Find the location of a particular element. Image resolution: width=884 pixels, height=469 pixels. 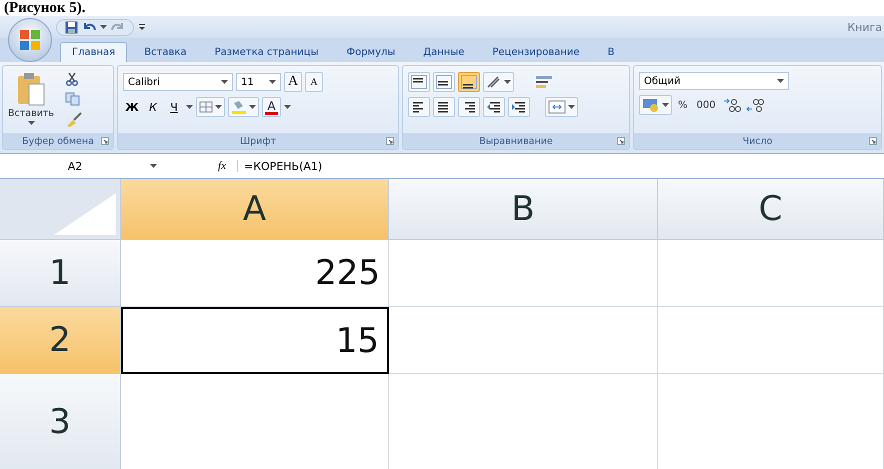

increase-decimal-icon is located at coordinates (732, 105).